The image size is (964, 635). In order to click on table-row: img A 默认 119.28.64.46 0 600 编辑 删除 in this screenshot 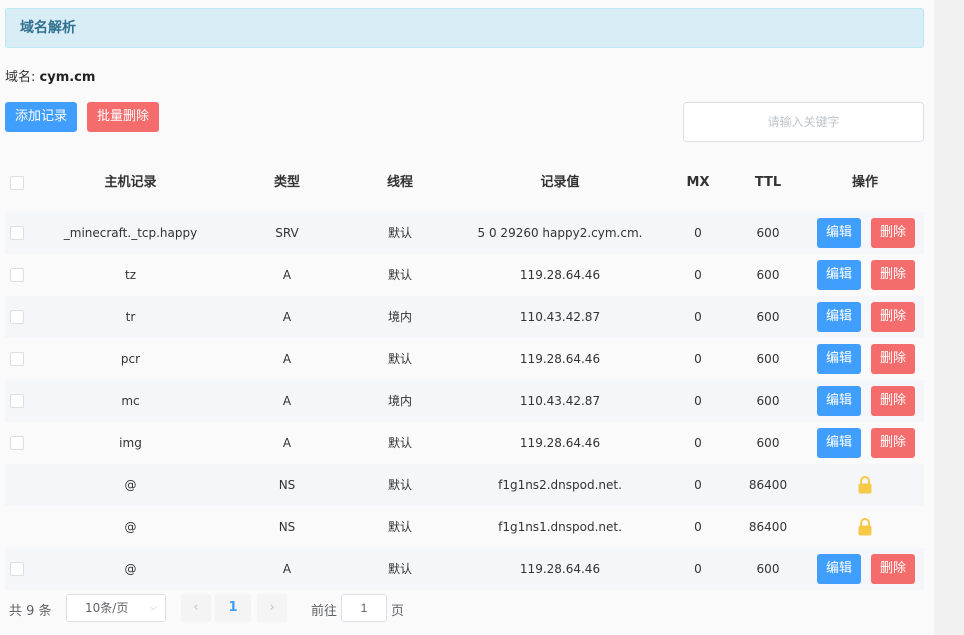, I will do `click(464, 443)`.